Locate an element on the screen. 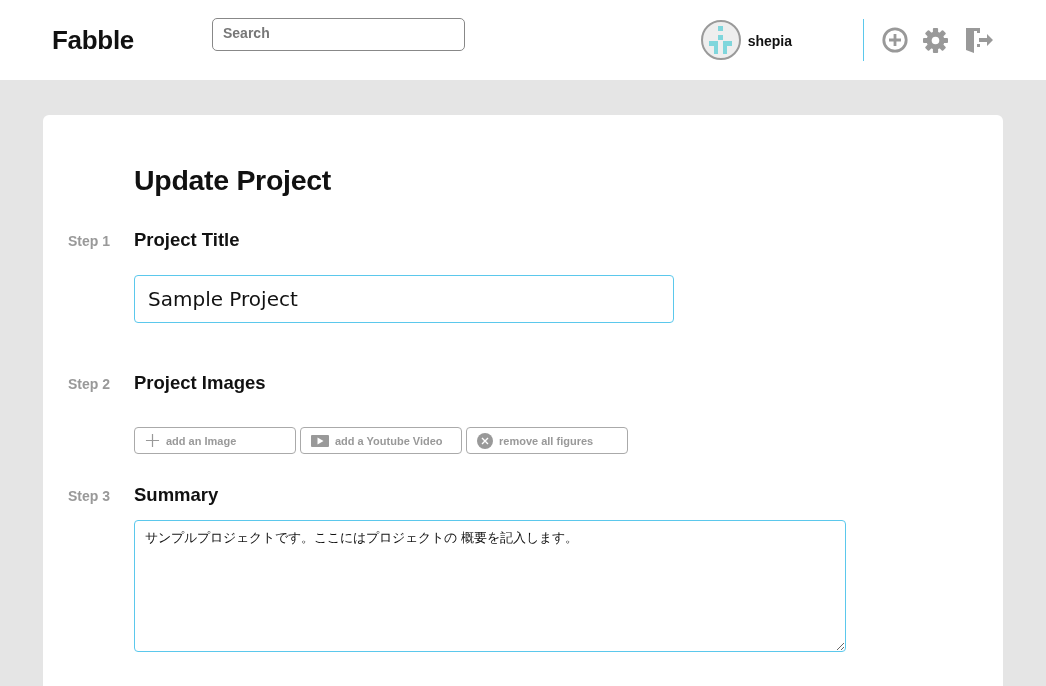  page-title: Update Project is located at coordinates (232, 180).